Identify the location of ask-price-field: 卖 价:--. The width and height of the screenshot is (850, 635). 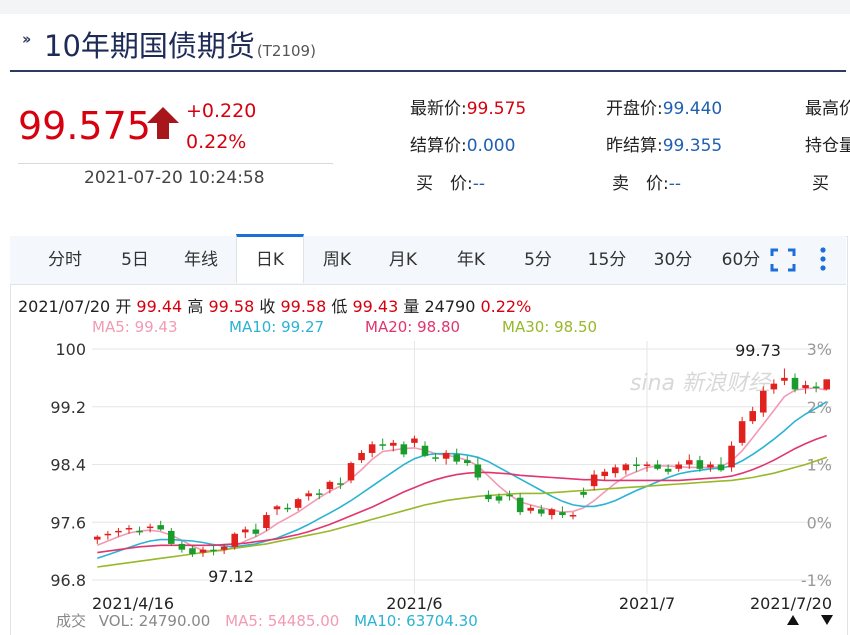
(646, 181).